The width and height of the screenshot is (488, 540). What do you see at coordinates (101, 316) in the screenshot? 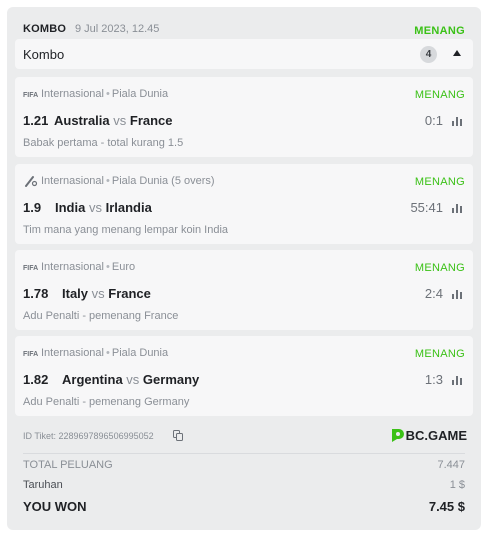
I see `bet-market: Adu Penalti - pemenang France` at bounding box center [101, 316].